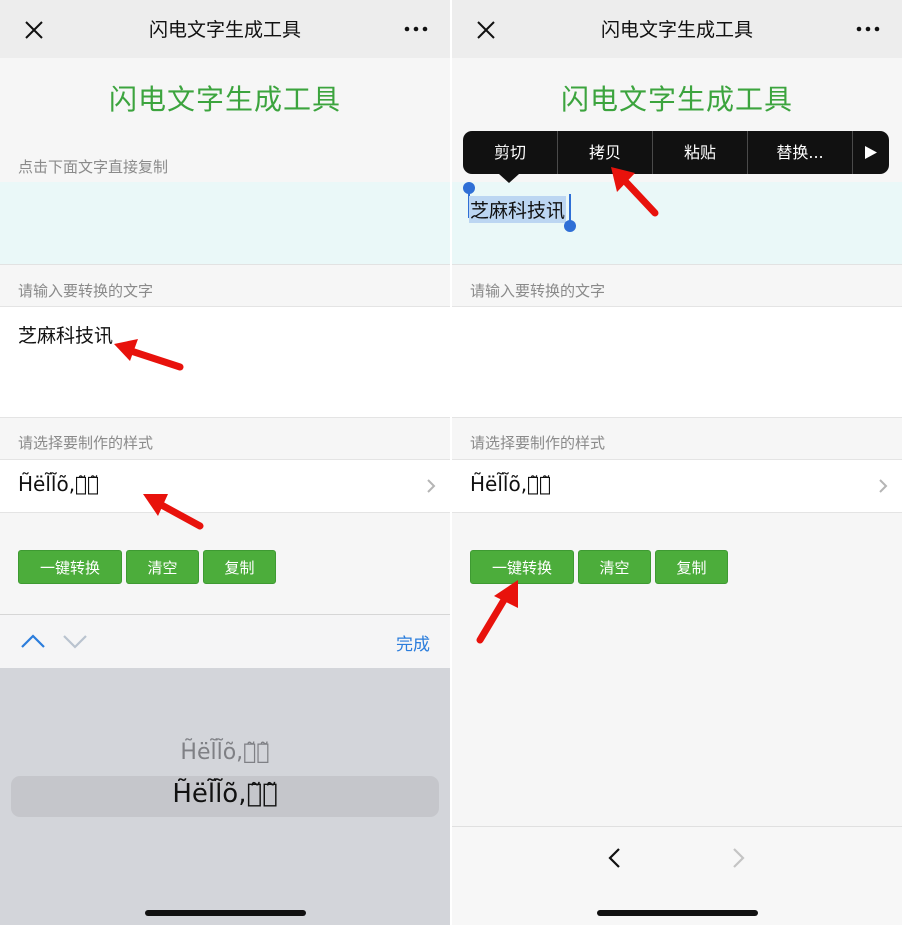 This screenshot has width=903, height=925. Describe the element at coordinates (570, 226) in the screenshot. I see `selection-handle-end` at that location.